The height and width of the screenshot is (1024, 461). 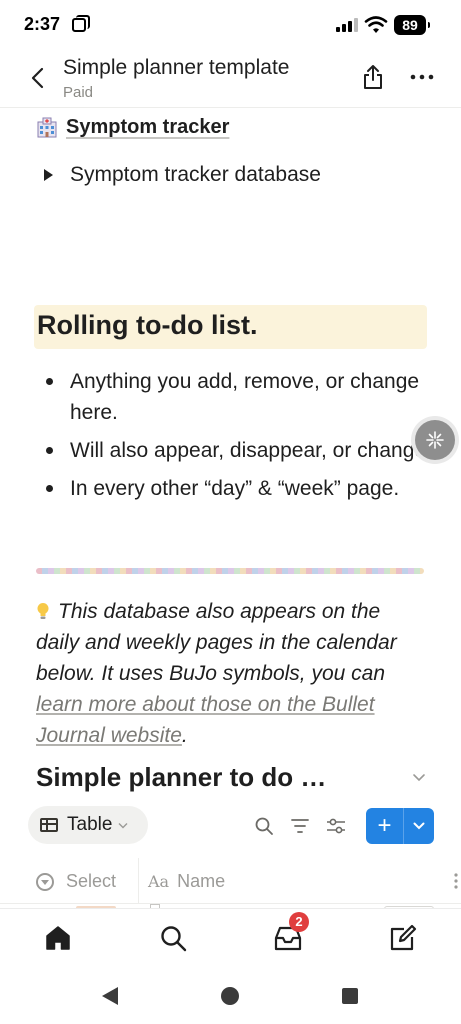 I want to click on bullet-item: In every other “day” & “week” page., so click(x=239, y=488).